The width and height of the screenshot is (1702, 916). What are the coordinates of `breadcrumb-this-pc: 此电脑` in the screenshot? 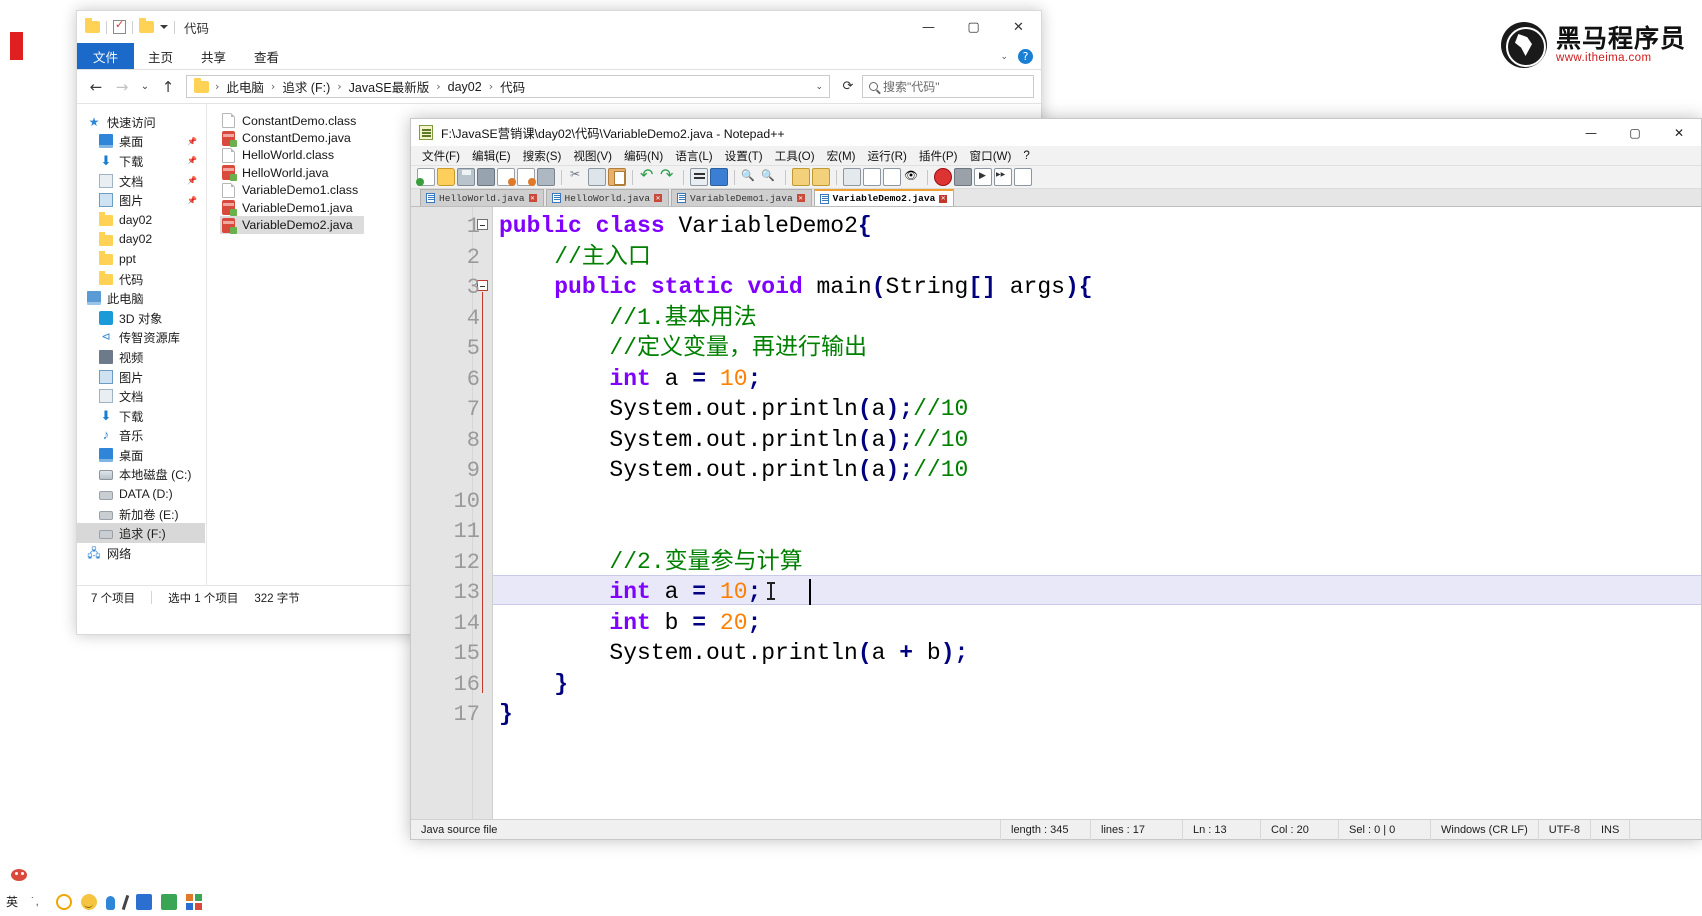 It's located at (245, 86).